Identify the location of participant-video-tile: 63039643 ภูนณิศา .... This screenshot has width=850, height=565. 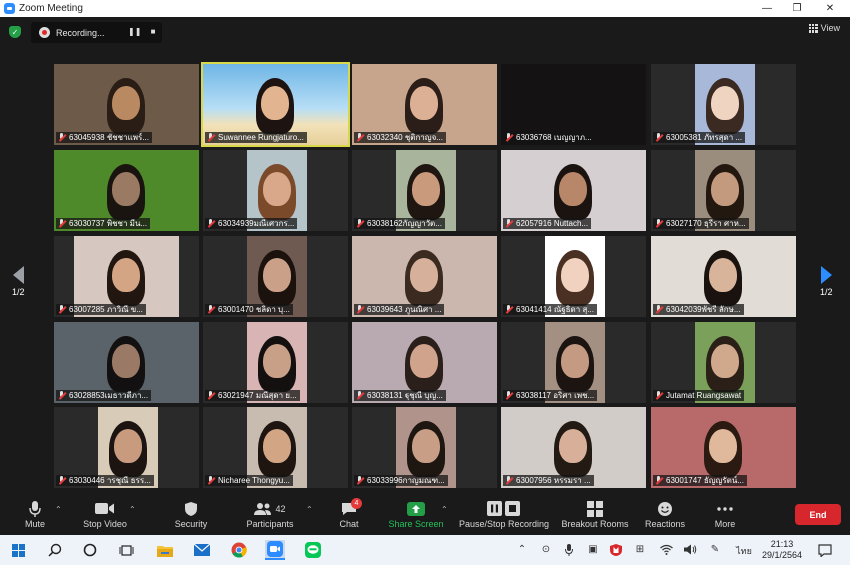
(424, 276).